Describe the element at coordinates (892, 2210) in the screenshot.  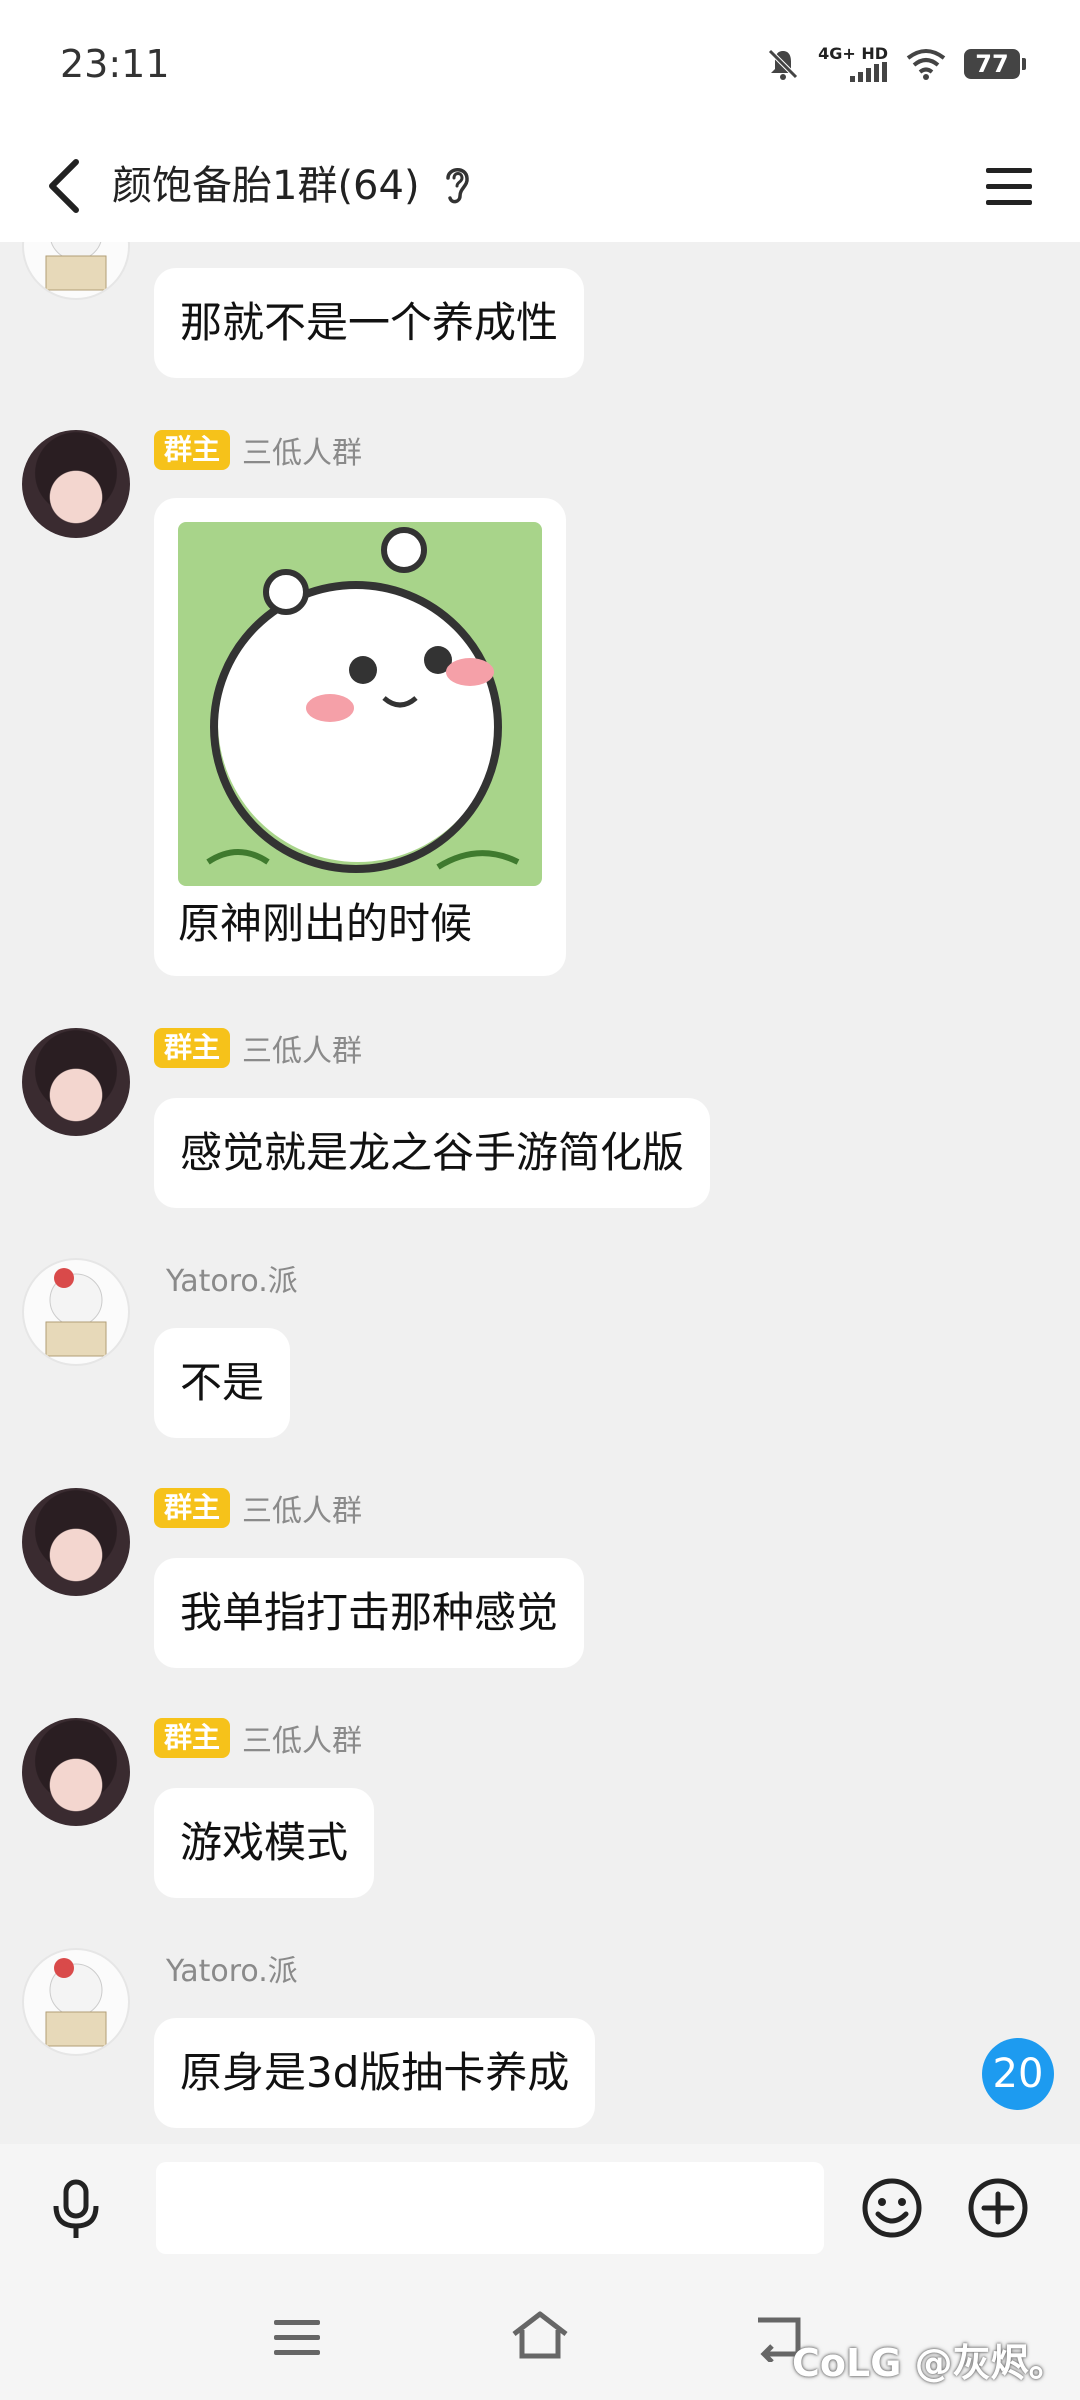
I see `emoji-icon` at that location.